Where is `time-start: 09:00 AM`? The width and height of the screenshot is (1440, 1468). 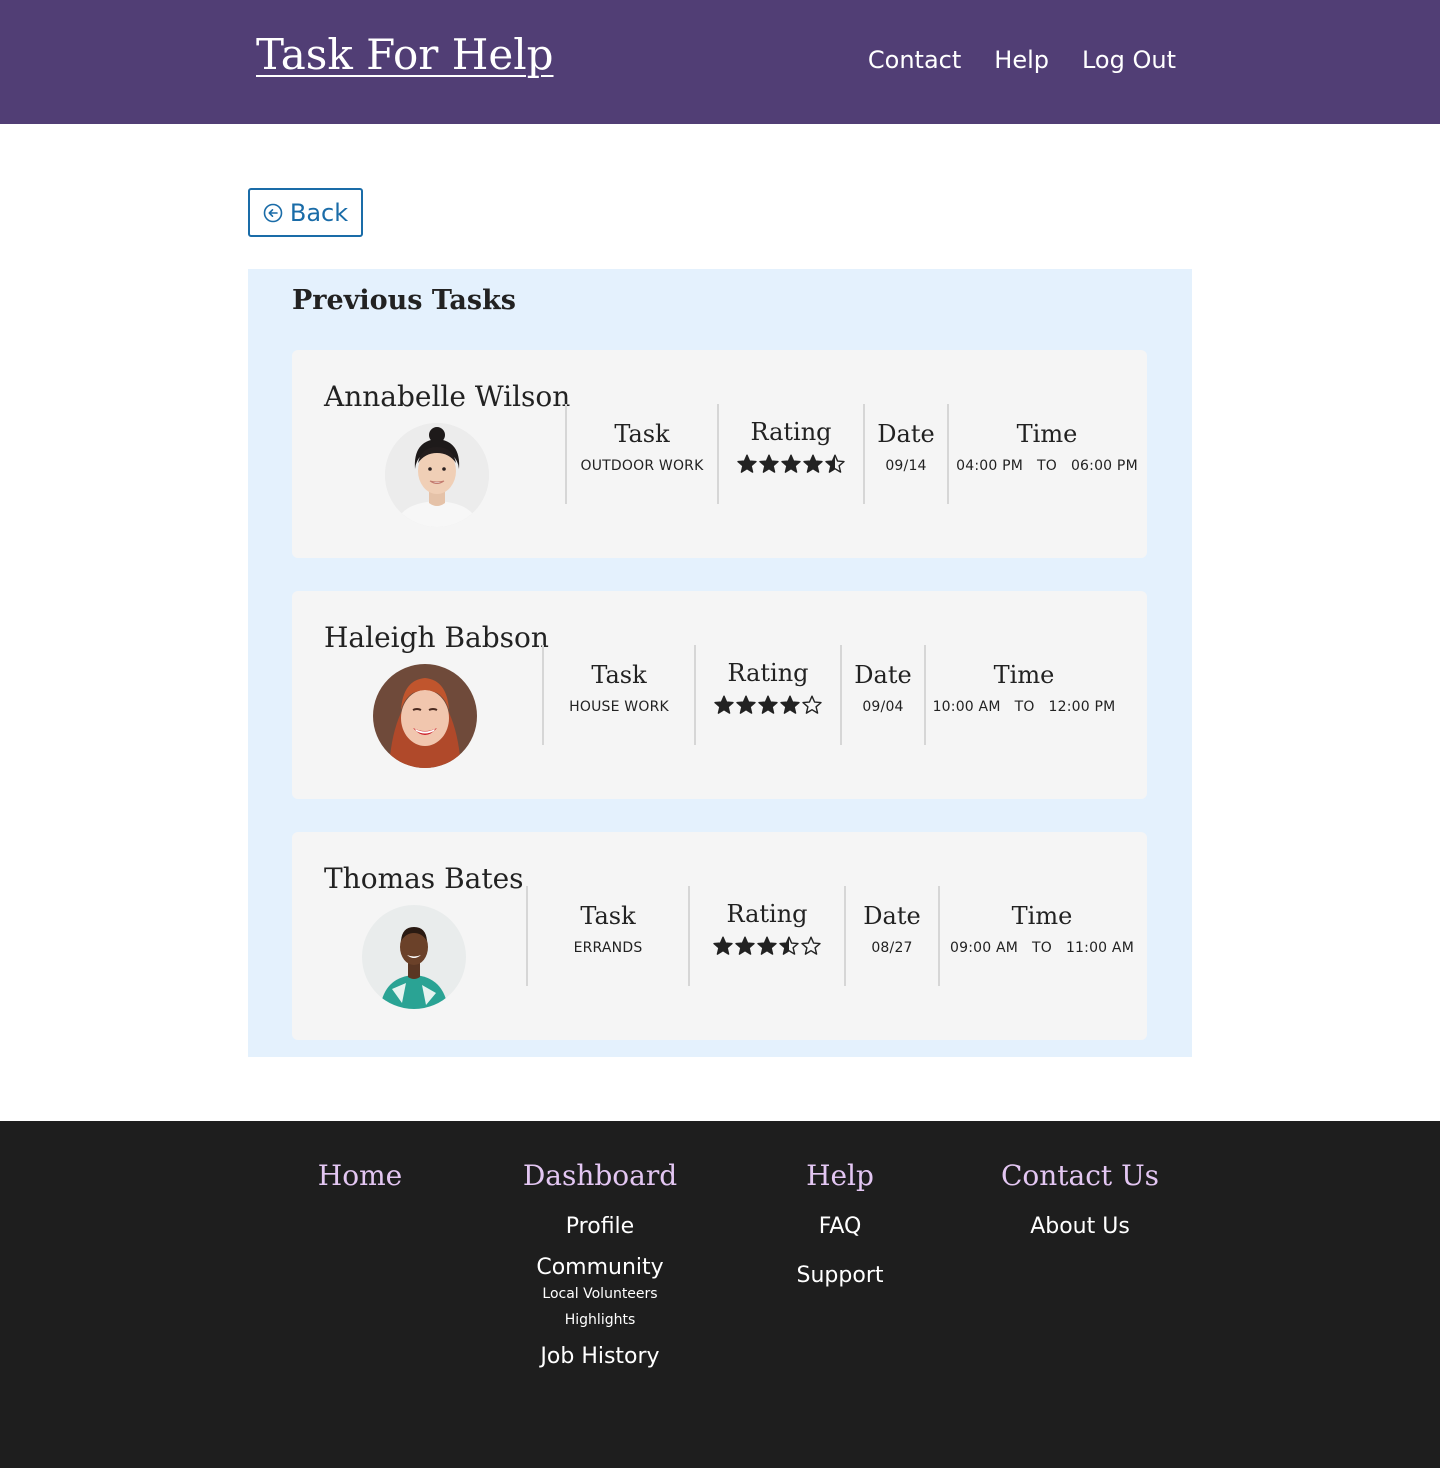 time-start: 09:00 AM is located at coordinates (984, 948).